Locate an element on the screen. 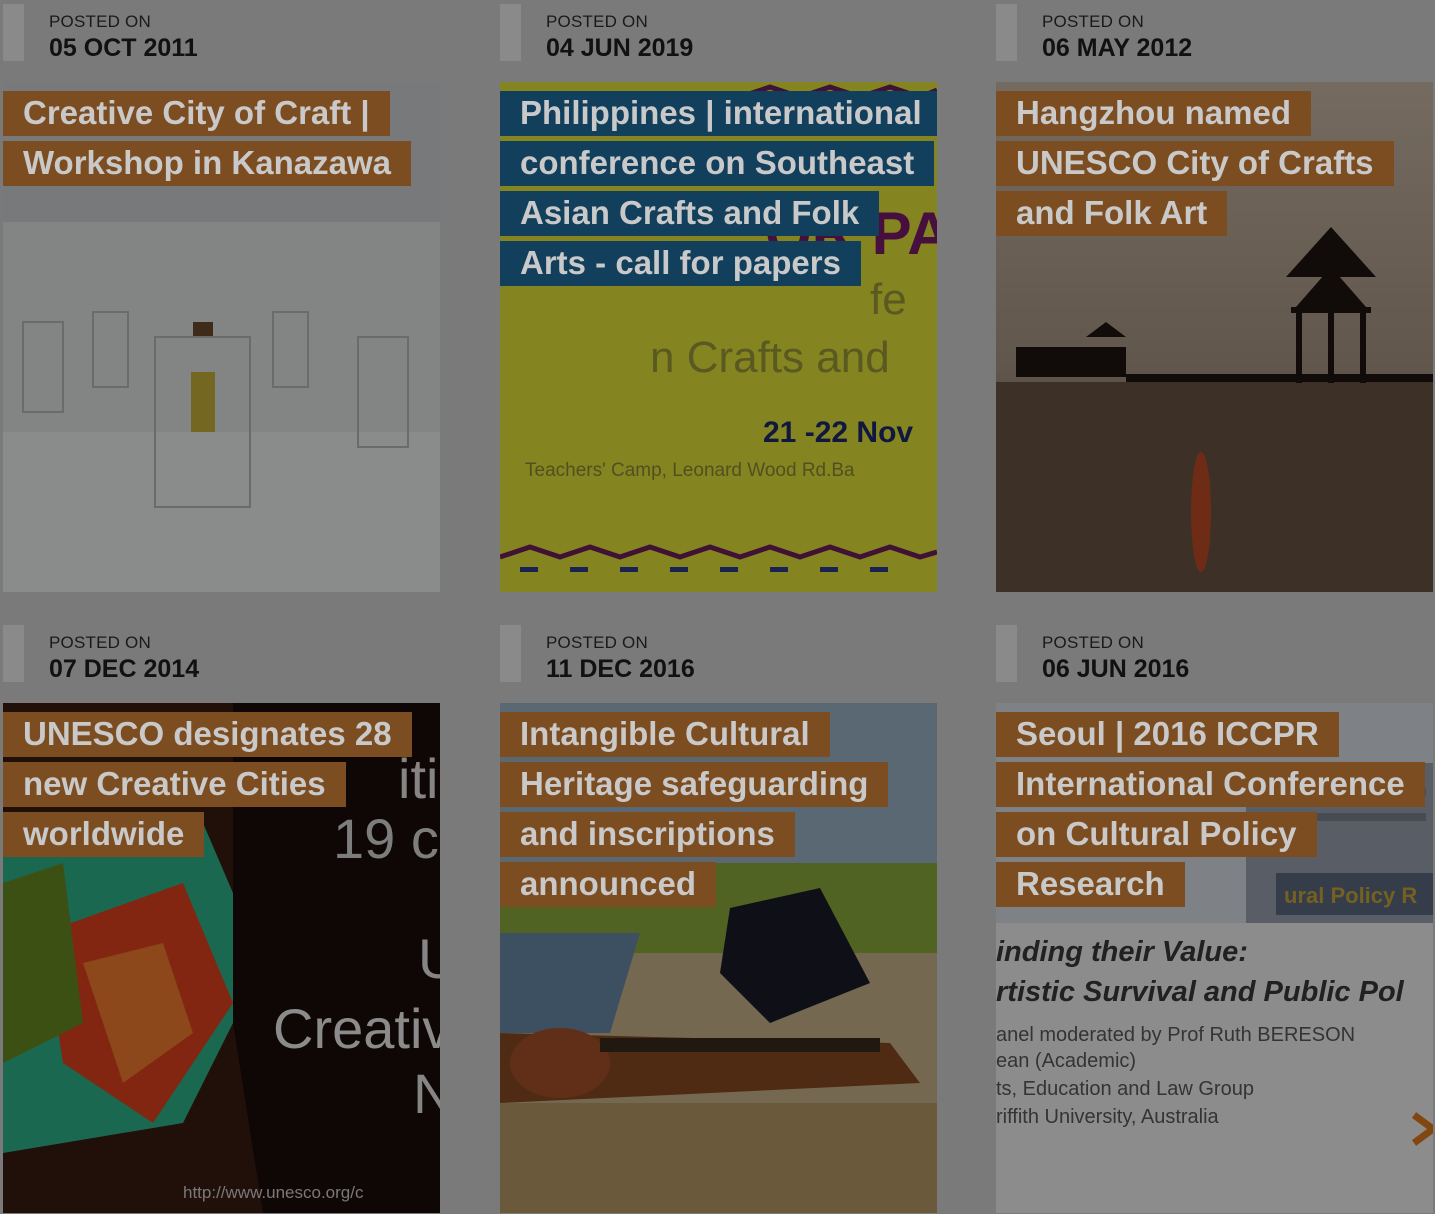  svg-text: n Crafts and is located at coordinates (770, 357).